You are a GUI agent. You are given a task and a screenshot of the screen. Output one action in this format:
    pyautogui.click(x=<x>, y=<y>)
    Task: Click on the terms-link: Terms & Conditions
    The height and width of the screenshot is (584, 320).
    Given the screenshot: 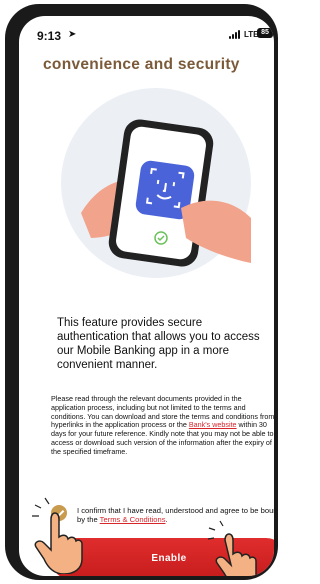 What is the action you would take?
    pyautogui.click(x=133, y=519)
    